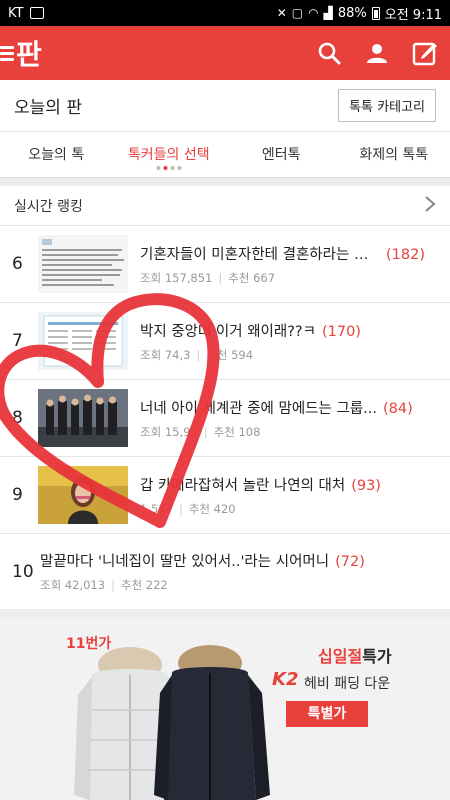 This screenshot has height=800, width=450. I want to click on rank-number: 6, so click(17, 264).